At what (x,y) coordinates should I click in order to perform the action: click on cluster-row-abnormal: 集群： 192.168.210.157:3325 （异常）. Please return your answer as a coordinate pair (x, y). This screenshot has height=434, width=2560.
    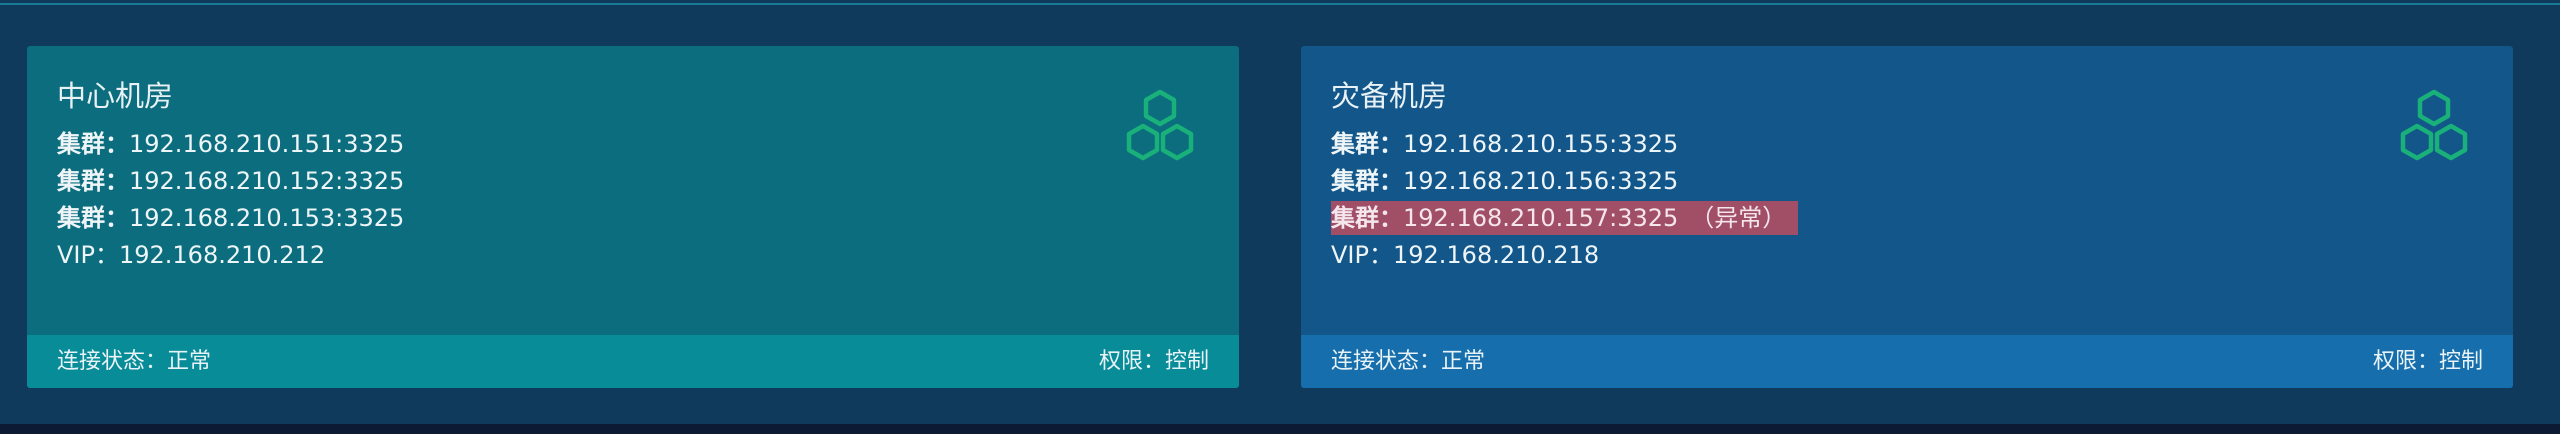
    Looking at the image, I should click on (1565, 218).